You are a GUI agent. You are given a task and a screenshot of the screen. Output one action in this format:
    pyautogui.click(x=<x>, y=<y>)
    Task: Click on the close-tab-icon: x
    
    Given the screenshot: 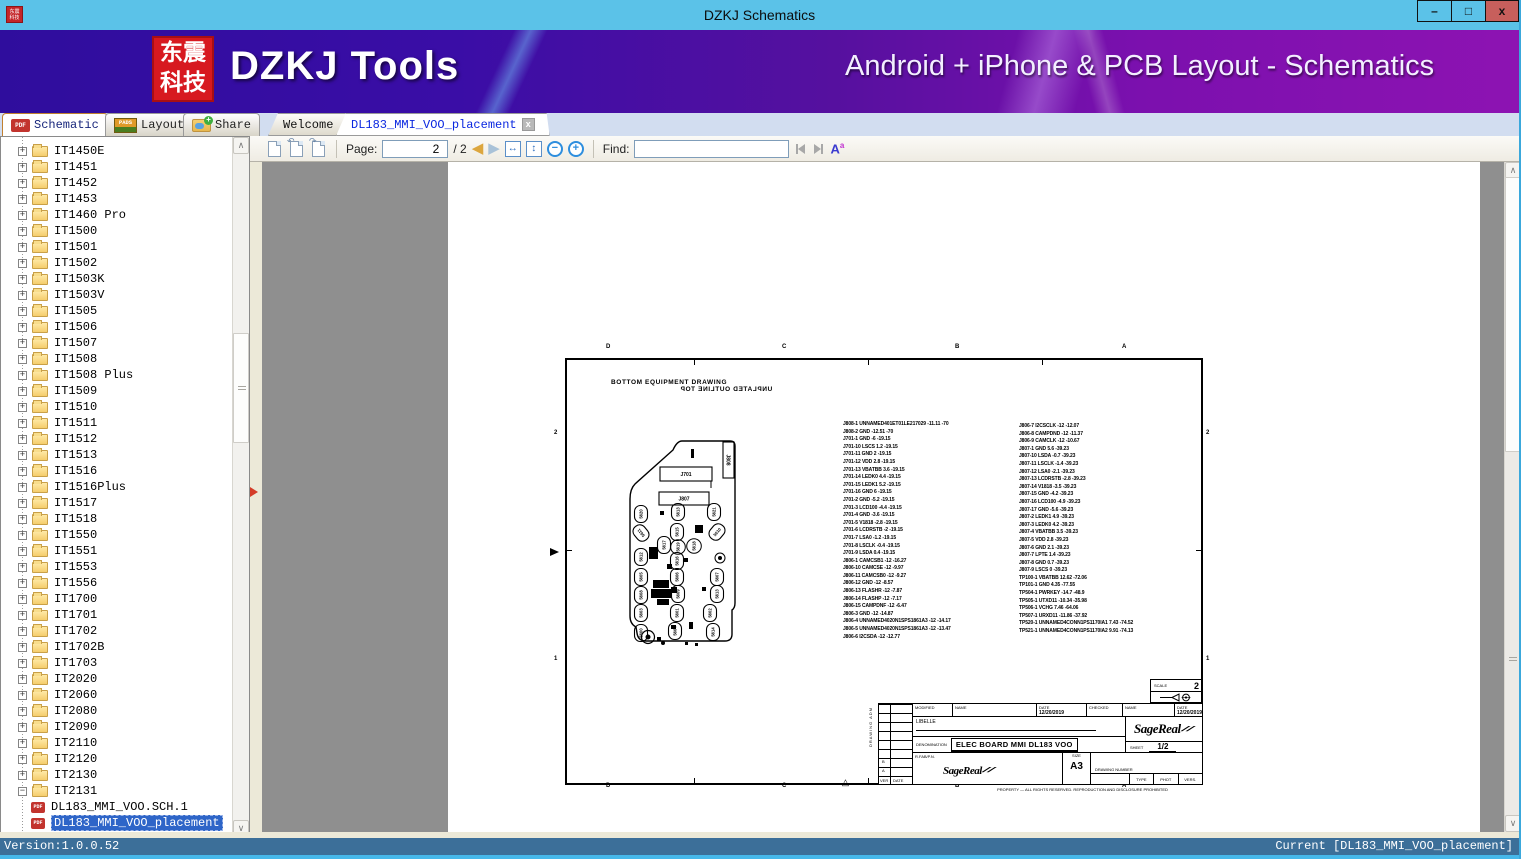 What is the action you would take?
    pyautogui.click(x=528, y=124)
    